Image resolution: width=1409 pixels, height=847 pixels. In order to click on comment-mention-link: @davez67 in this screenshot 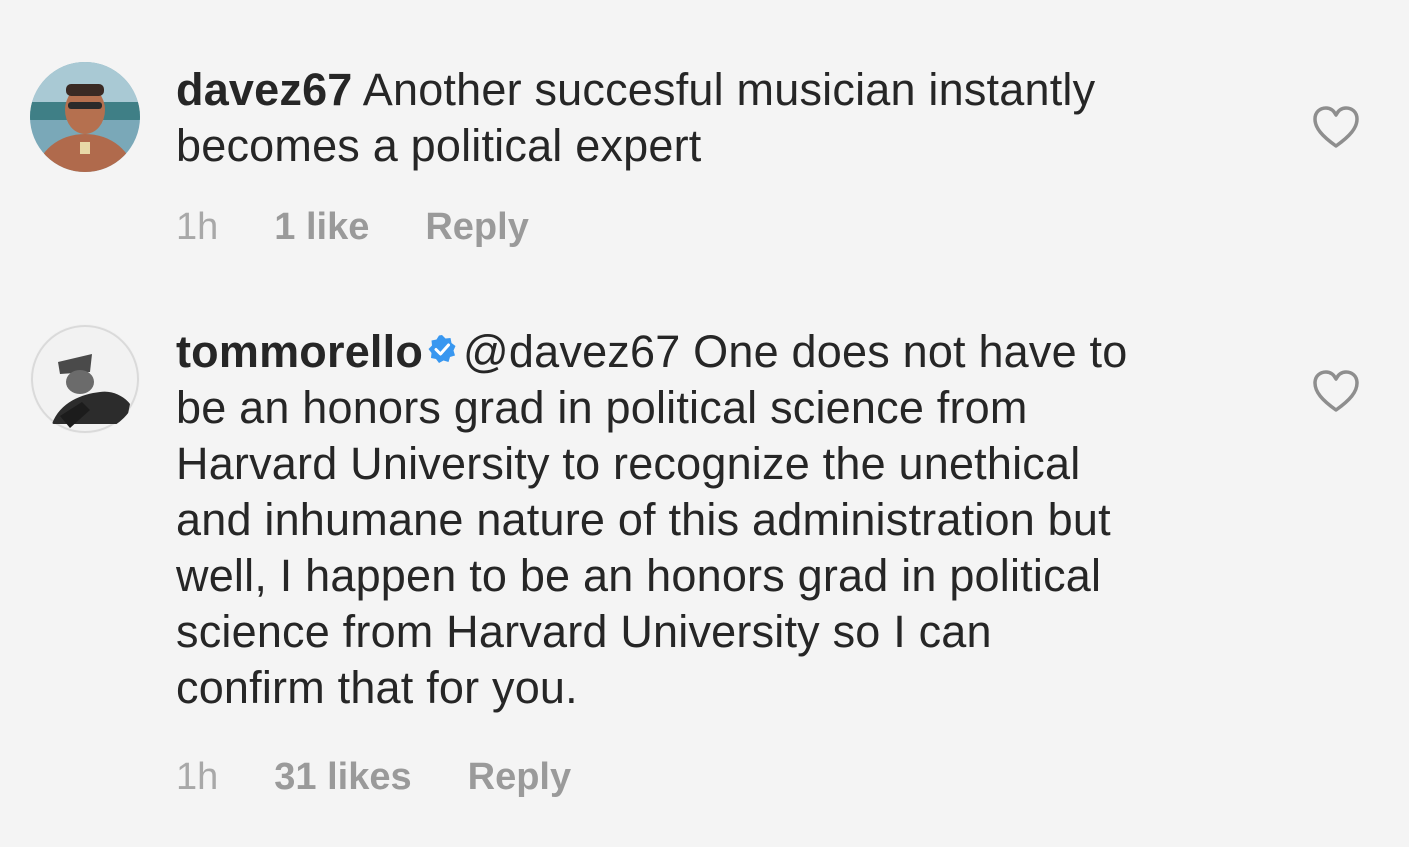, I will do `click(571, 351)`.